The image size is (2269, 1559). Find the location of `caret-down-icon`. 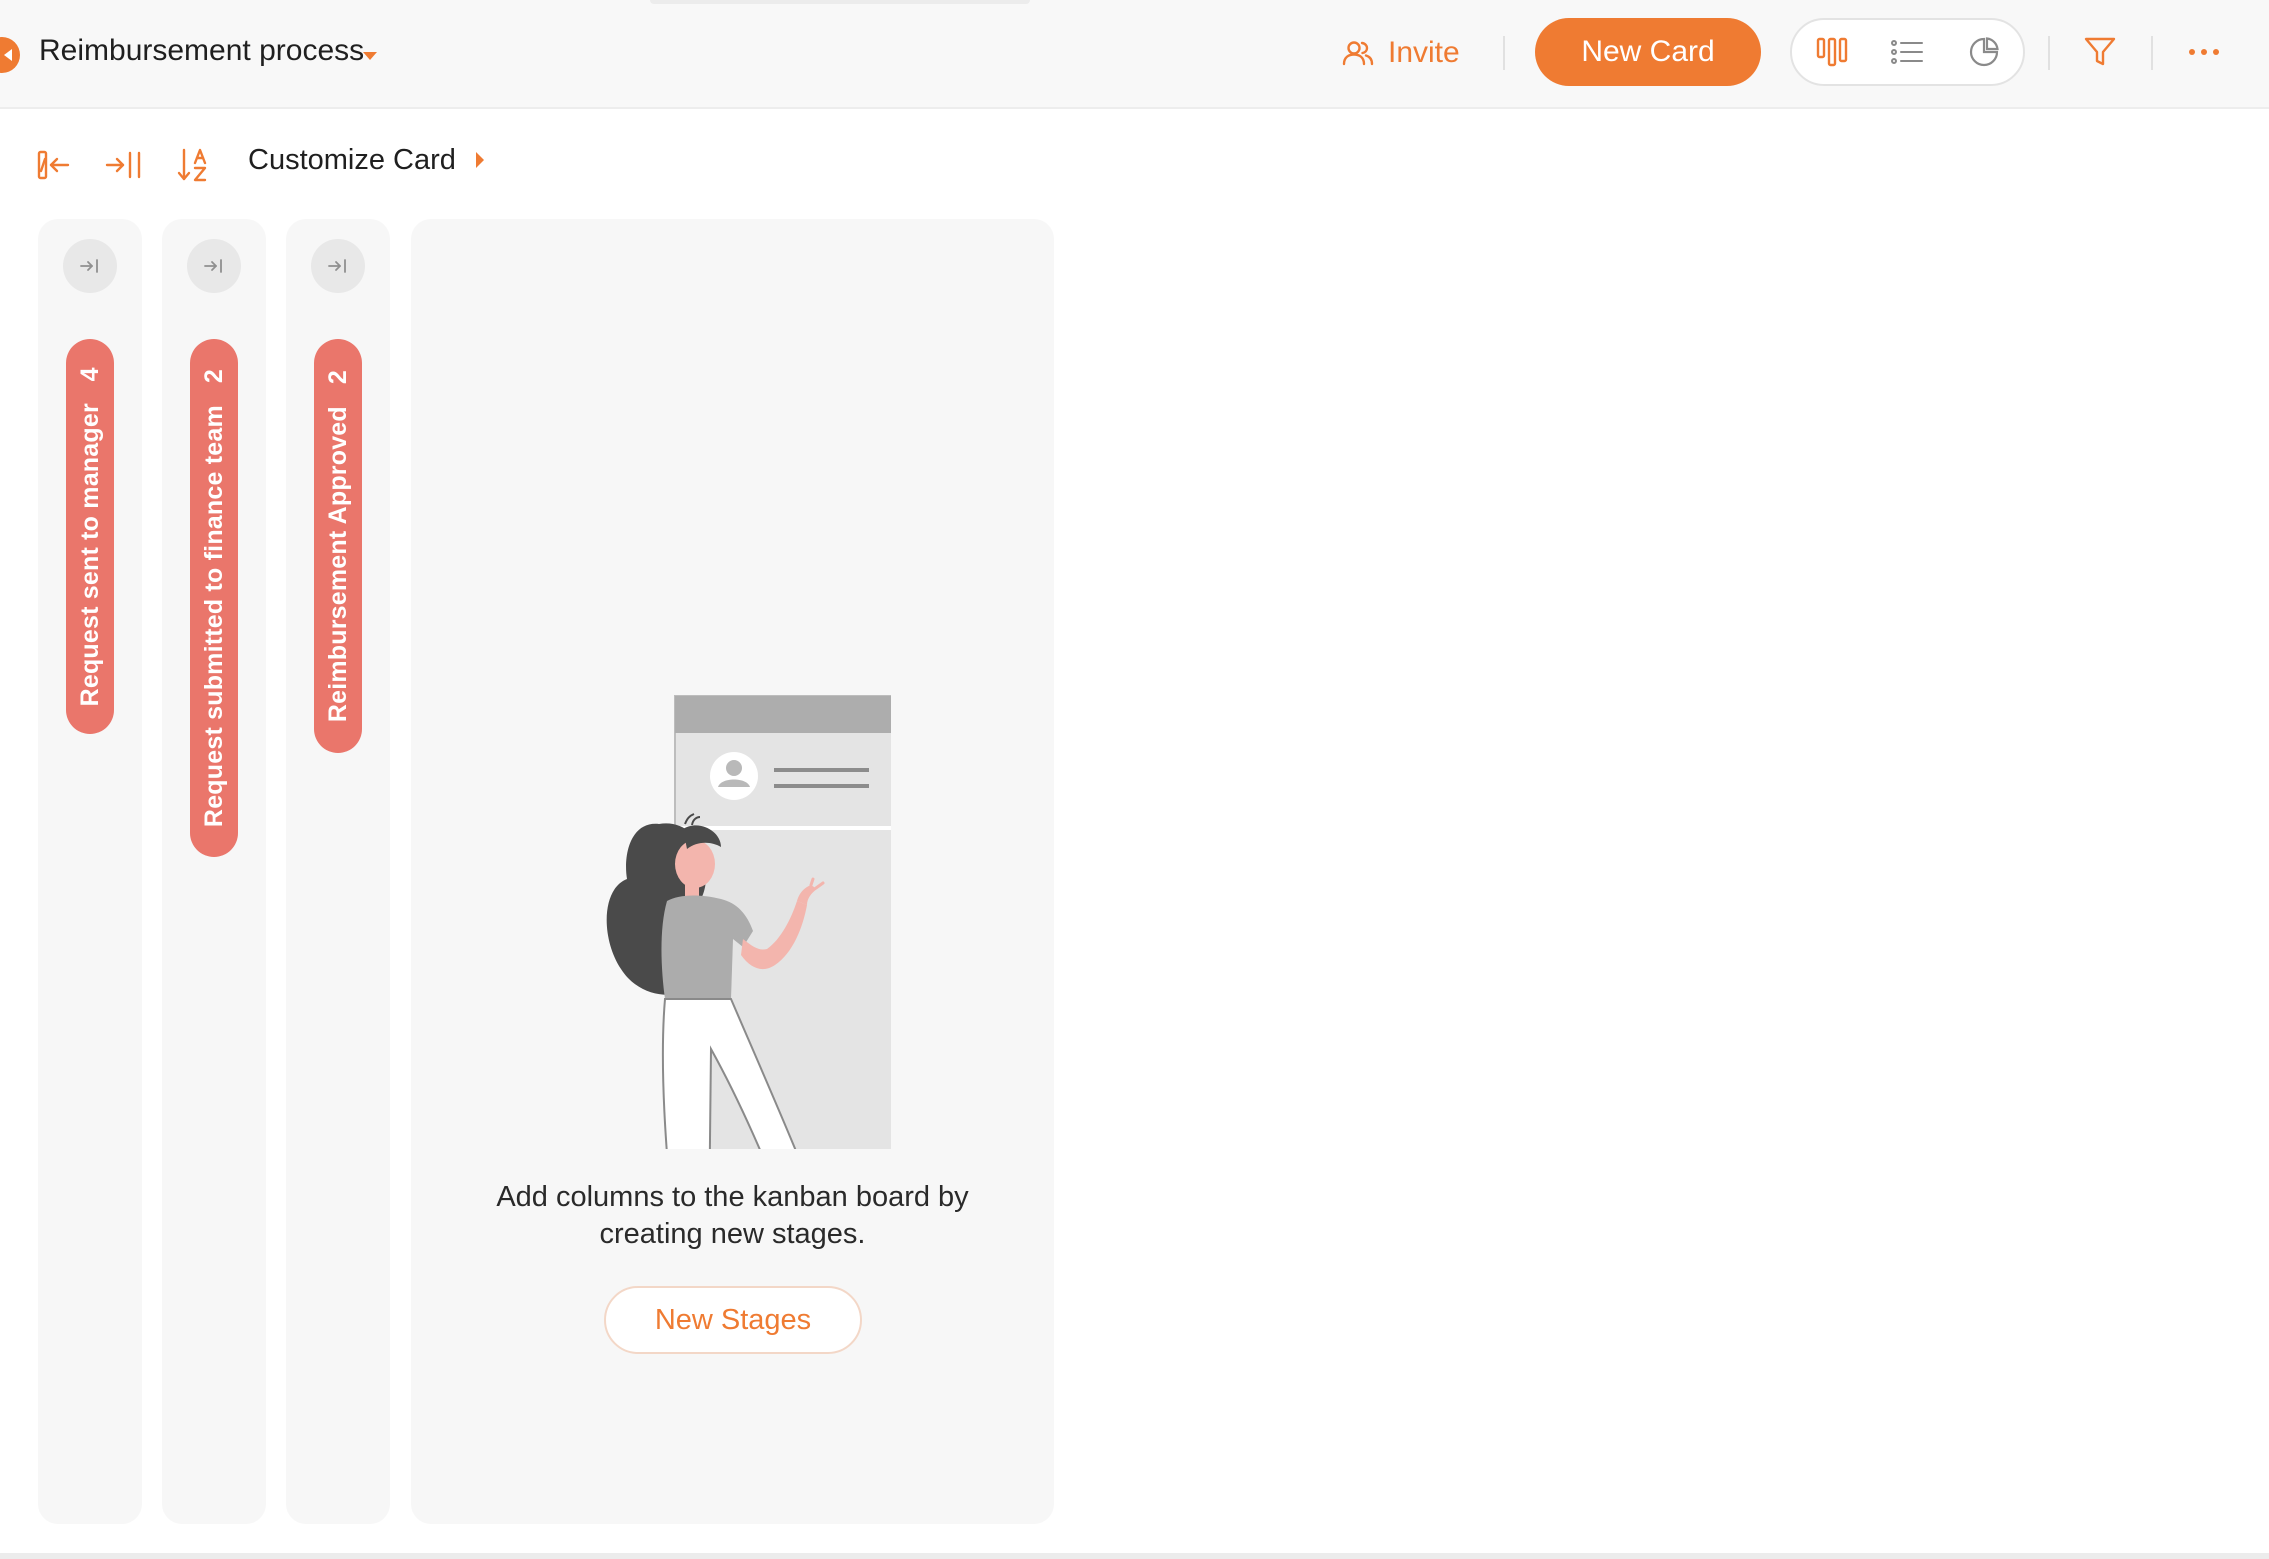

caret-down-icon is located at coordinates (370, 56).